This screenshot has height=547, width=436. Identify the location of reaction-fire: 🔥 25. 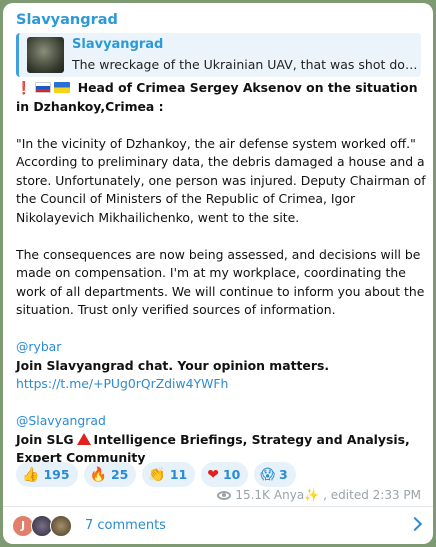
(110, 474).